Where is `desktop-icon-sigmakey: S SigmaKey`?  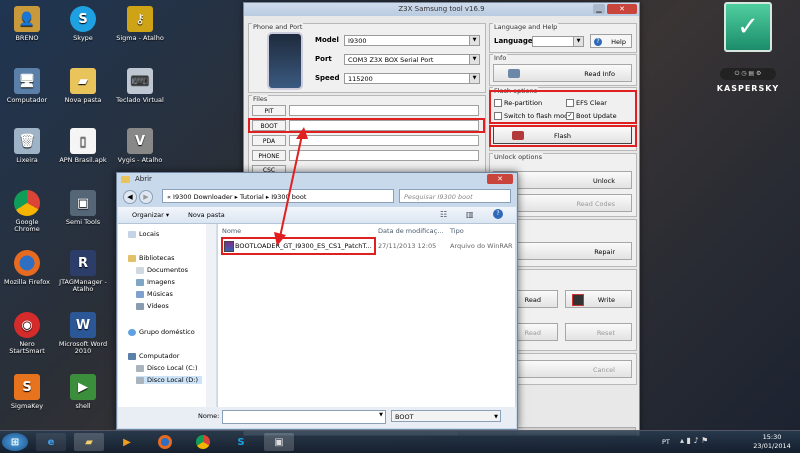
desktop-icon-sigmakey: S SigmaKey is located at coordinates (27, 392).